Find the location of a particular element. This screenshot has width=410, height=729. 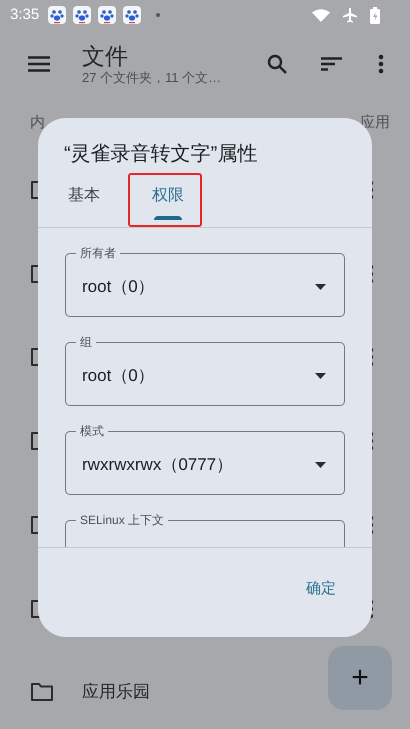

status-time: 3:35 is located at coordinates (25, 14).